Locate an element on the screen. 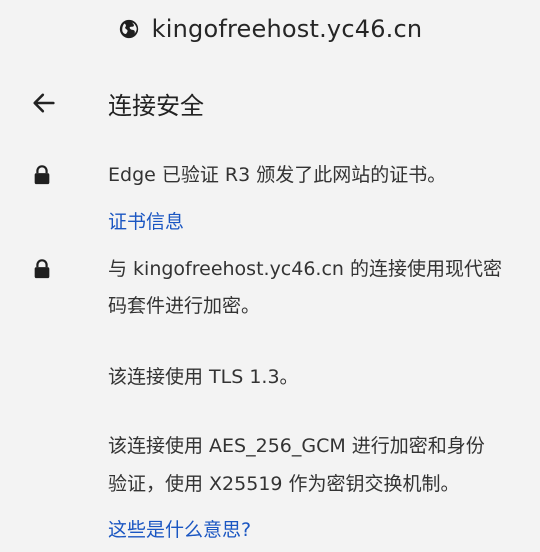 This screenshot has height=552, width=540. certificate-verified-text: Edge 已验证 R3 颁发了此网站的证书。 is located at coordinates (277, 175).